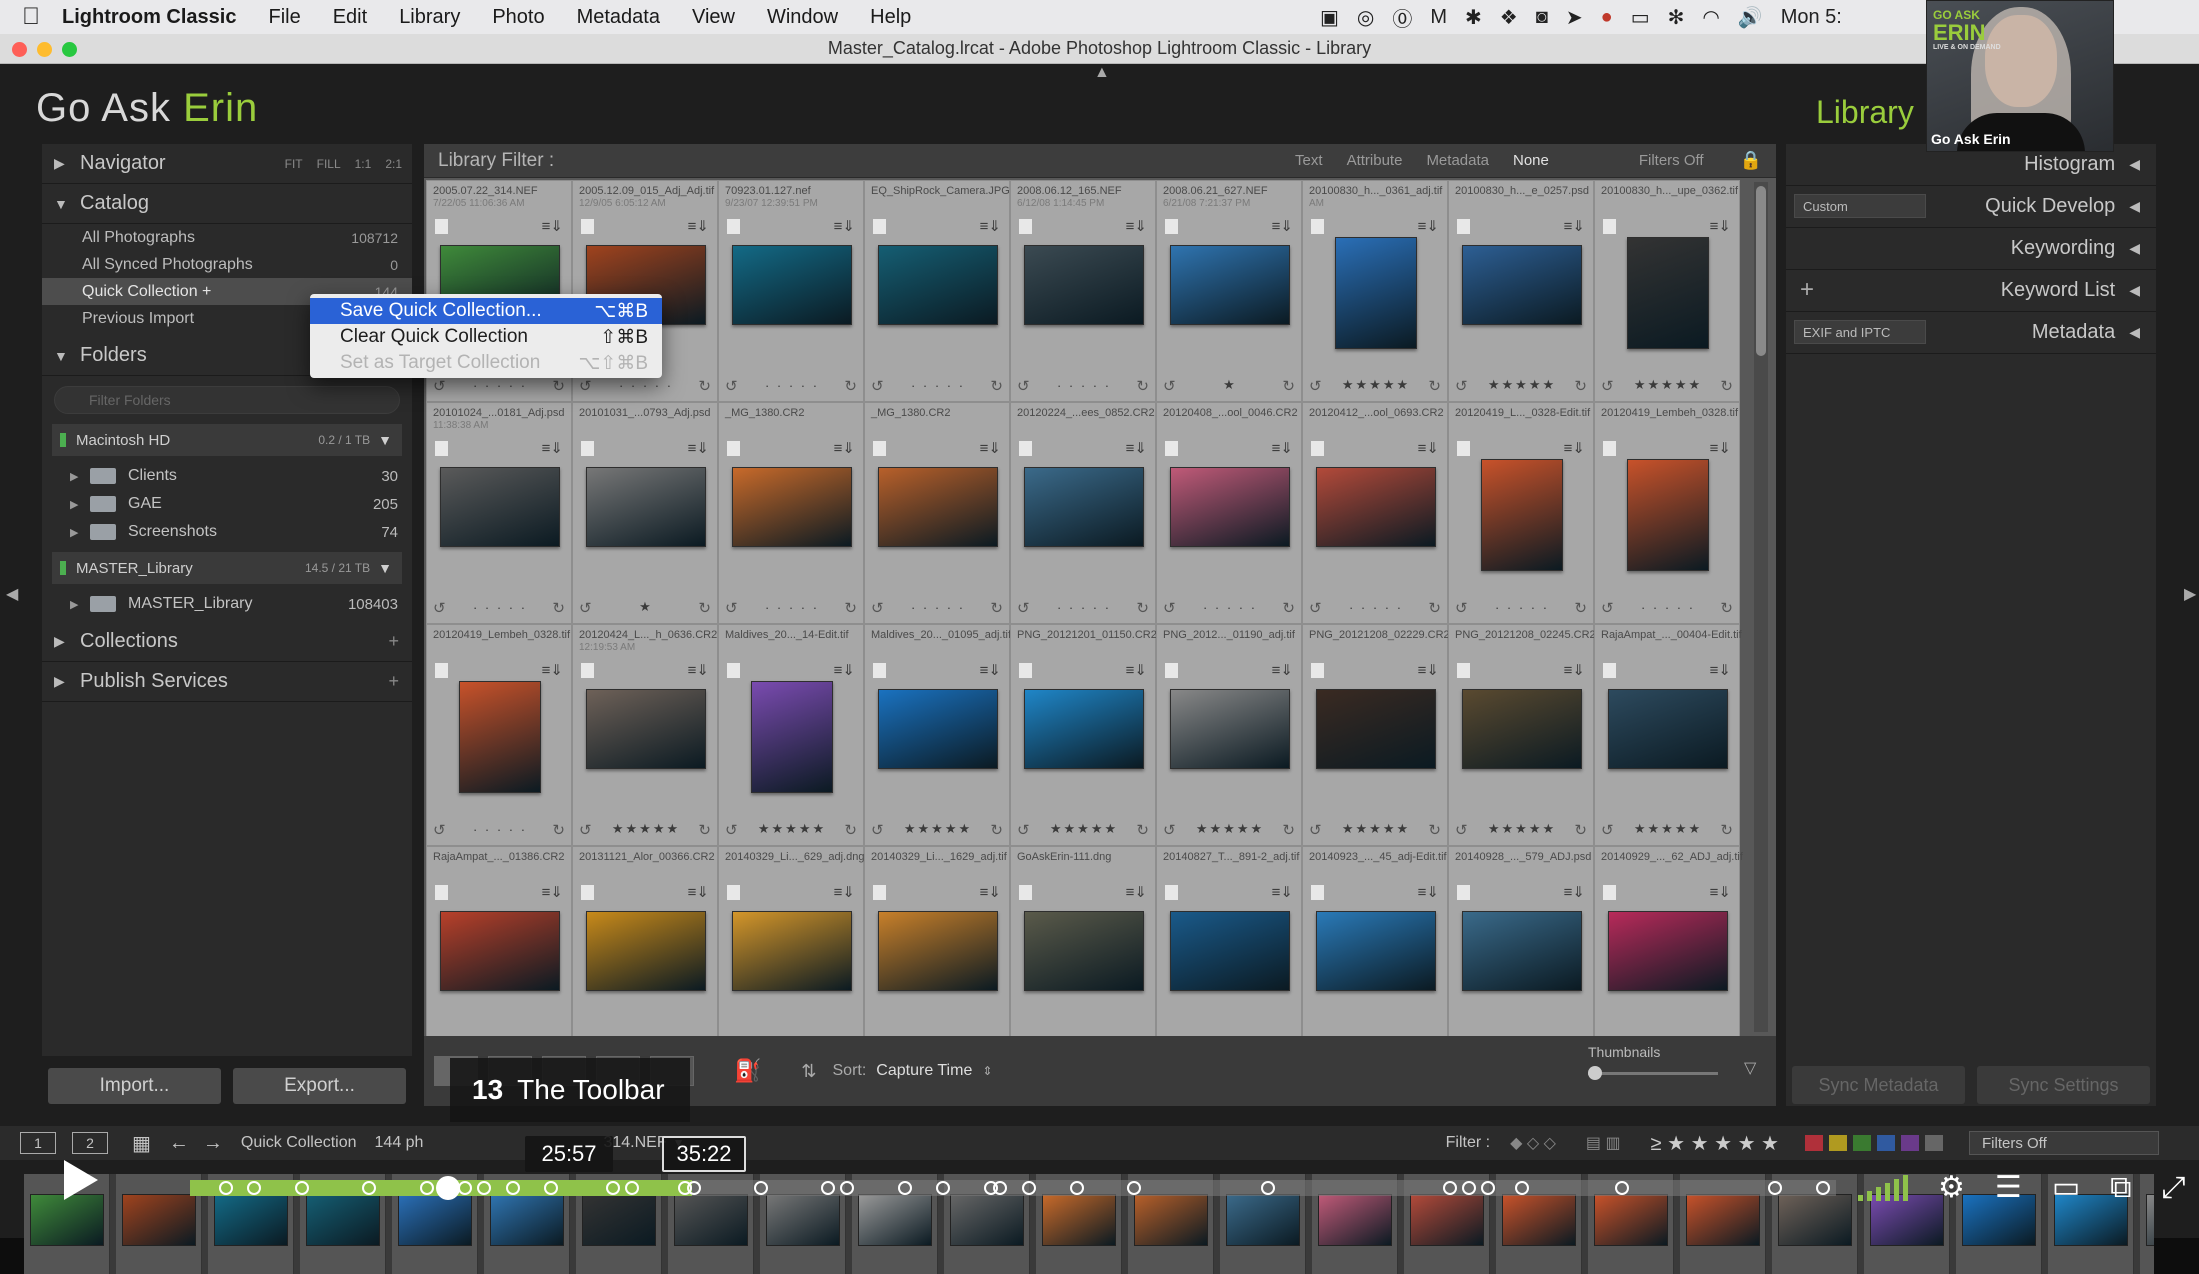 The width and height of the screenshot is (2199, 1274). What do you see at coordinates (2063, 1085) in the screenshot?
I see `sync-settings-button: Sync Settings` at bounding box center [2063, 1085].